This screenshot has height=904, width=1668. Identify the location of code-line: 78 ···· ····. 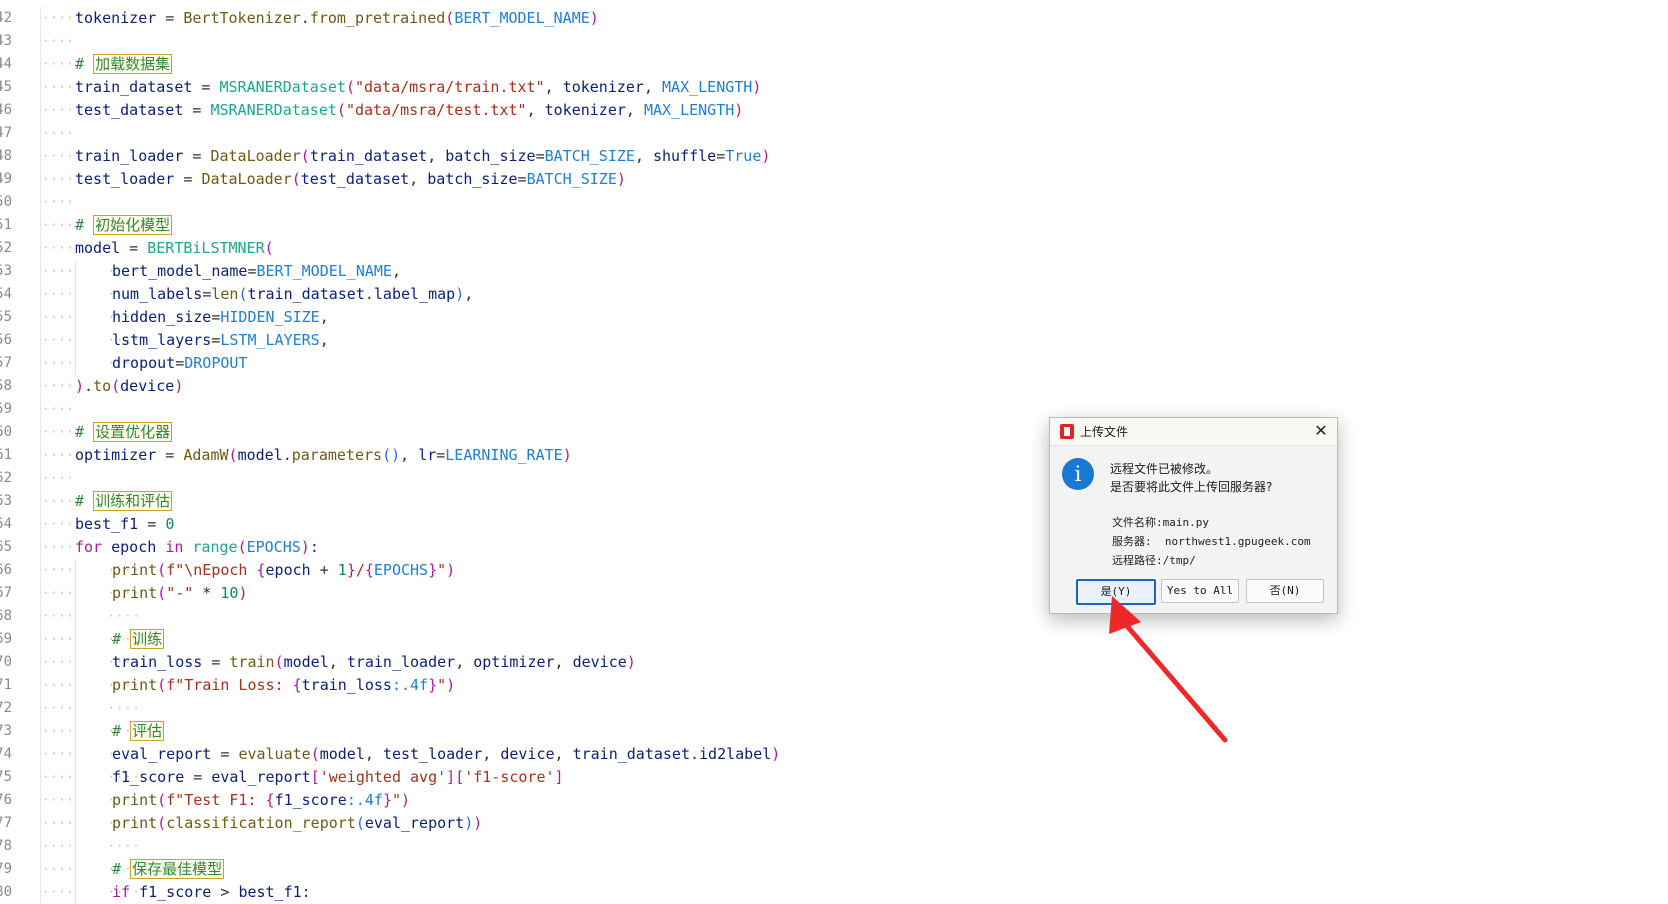
(834, 846).